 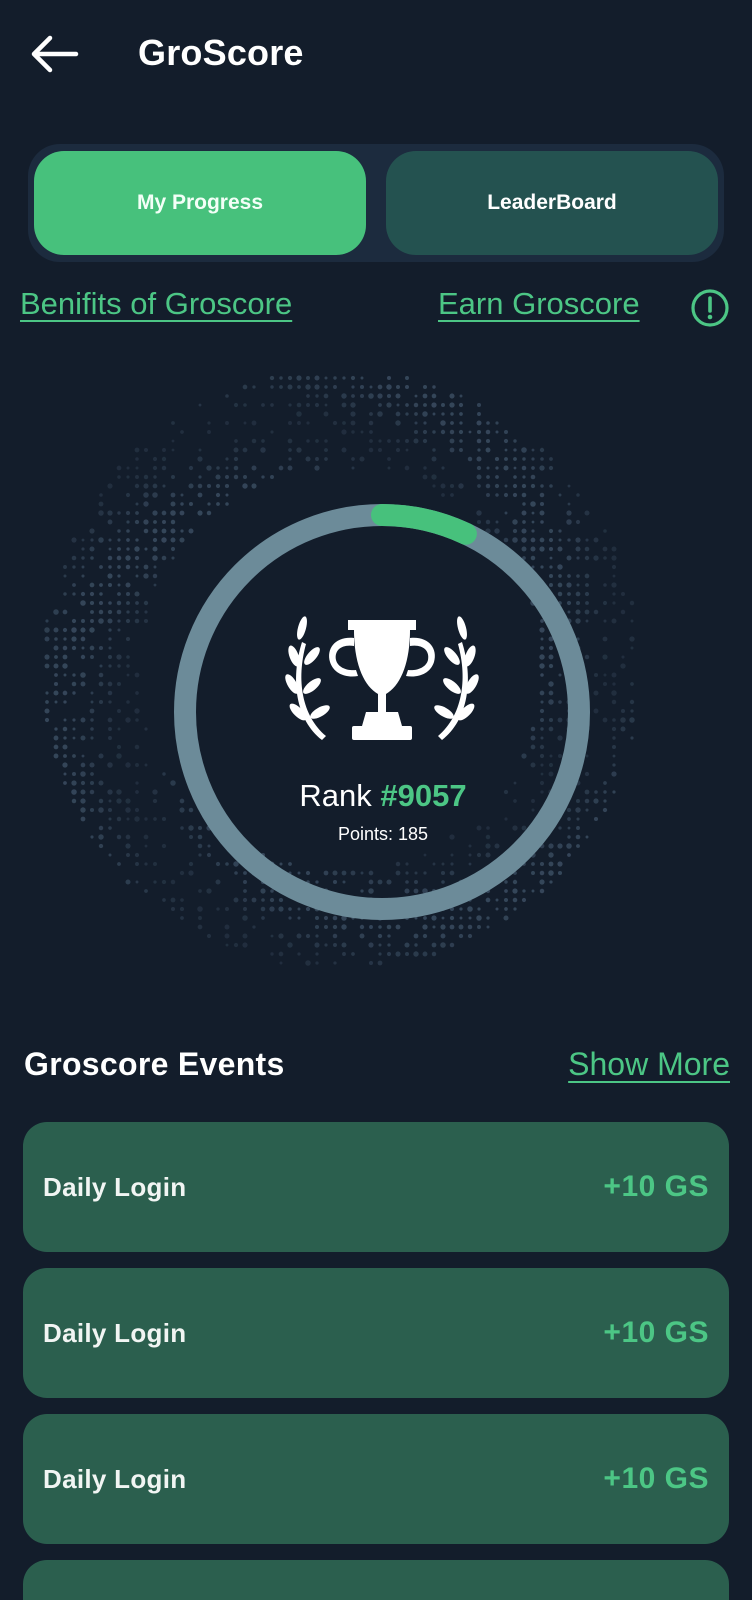 I want to click on benefits-link: Benifits of Groscore, so click(x=156, y=304).